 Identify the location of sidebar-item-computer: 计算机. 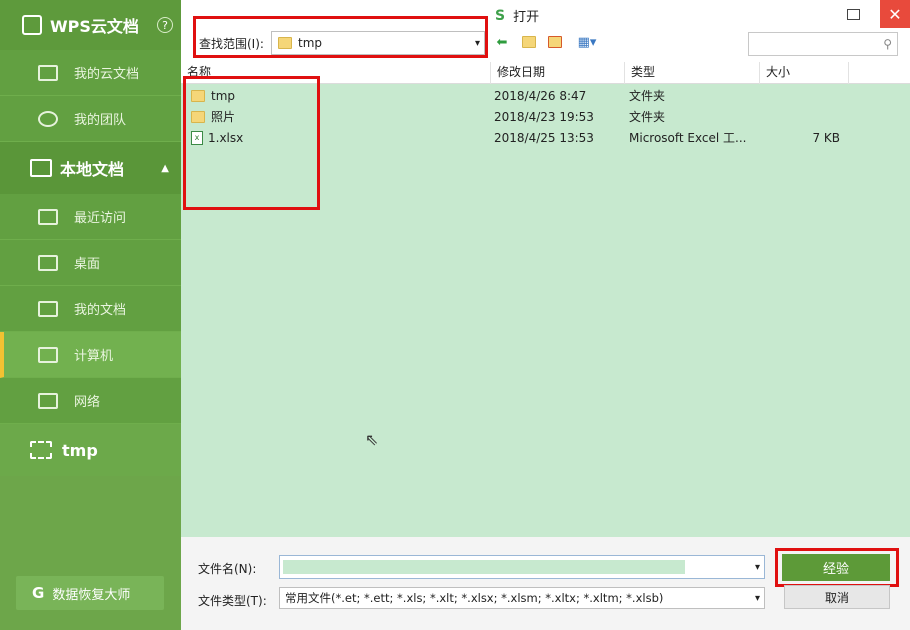
(90, 355).